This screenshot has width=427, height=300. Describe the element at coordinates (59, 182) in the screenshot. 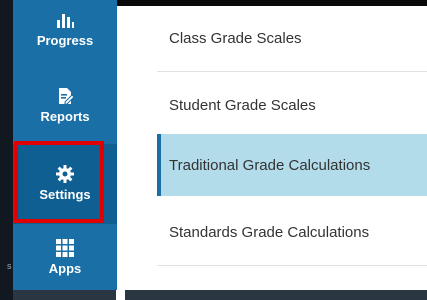

I see `settings-highlight-box` at that location.